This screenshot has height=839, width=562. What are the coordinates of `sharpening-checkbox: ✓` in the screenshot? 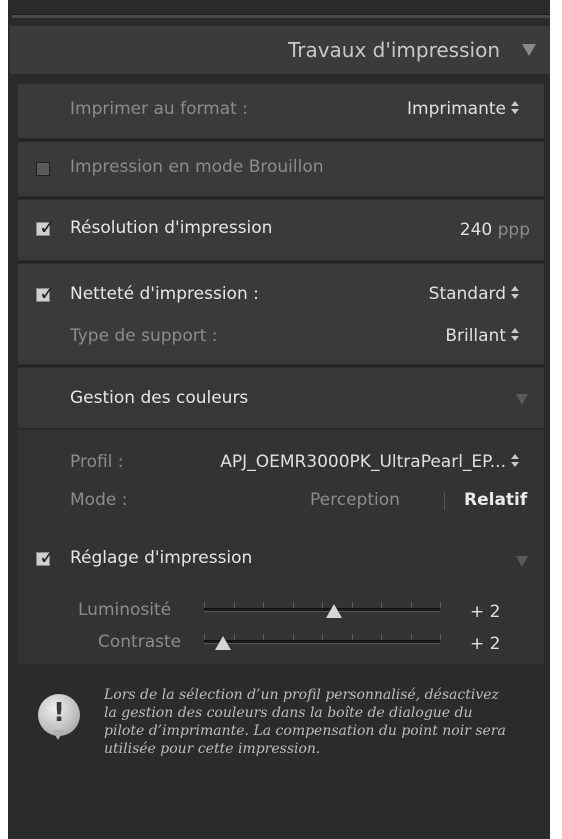 It's located at (46, 293).